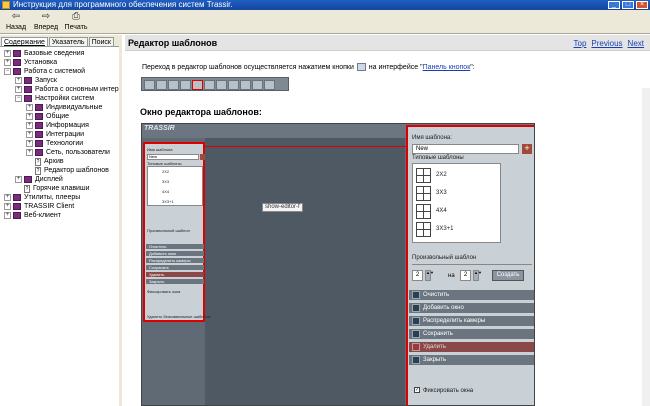  What do you see at coordinates (416, 295) in the screenshot?
I see `action-icon` at bounding box center [416, 295].